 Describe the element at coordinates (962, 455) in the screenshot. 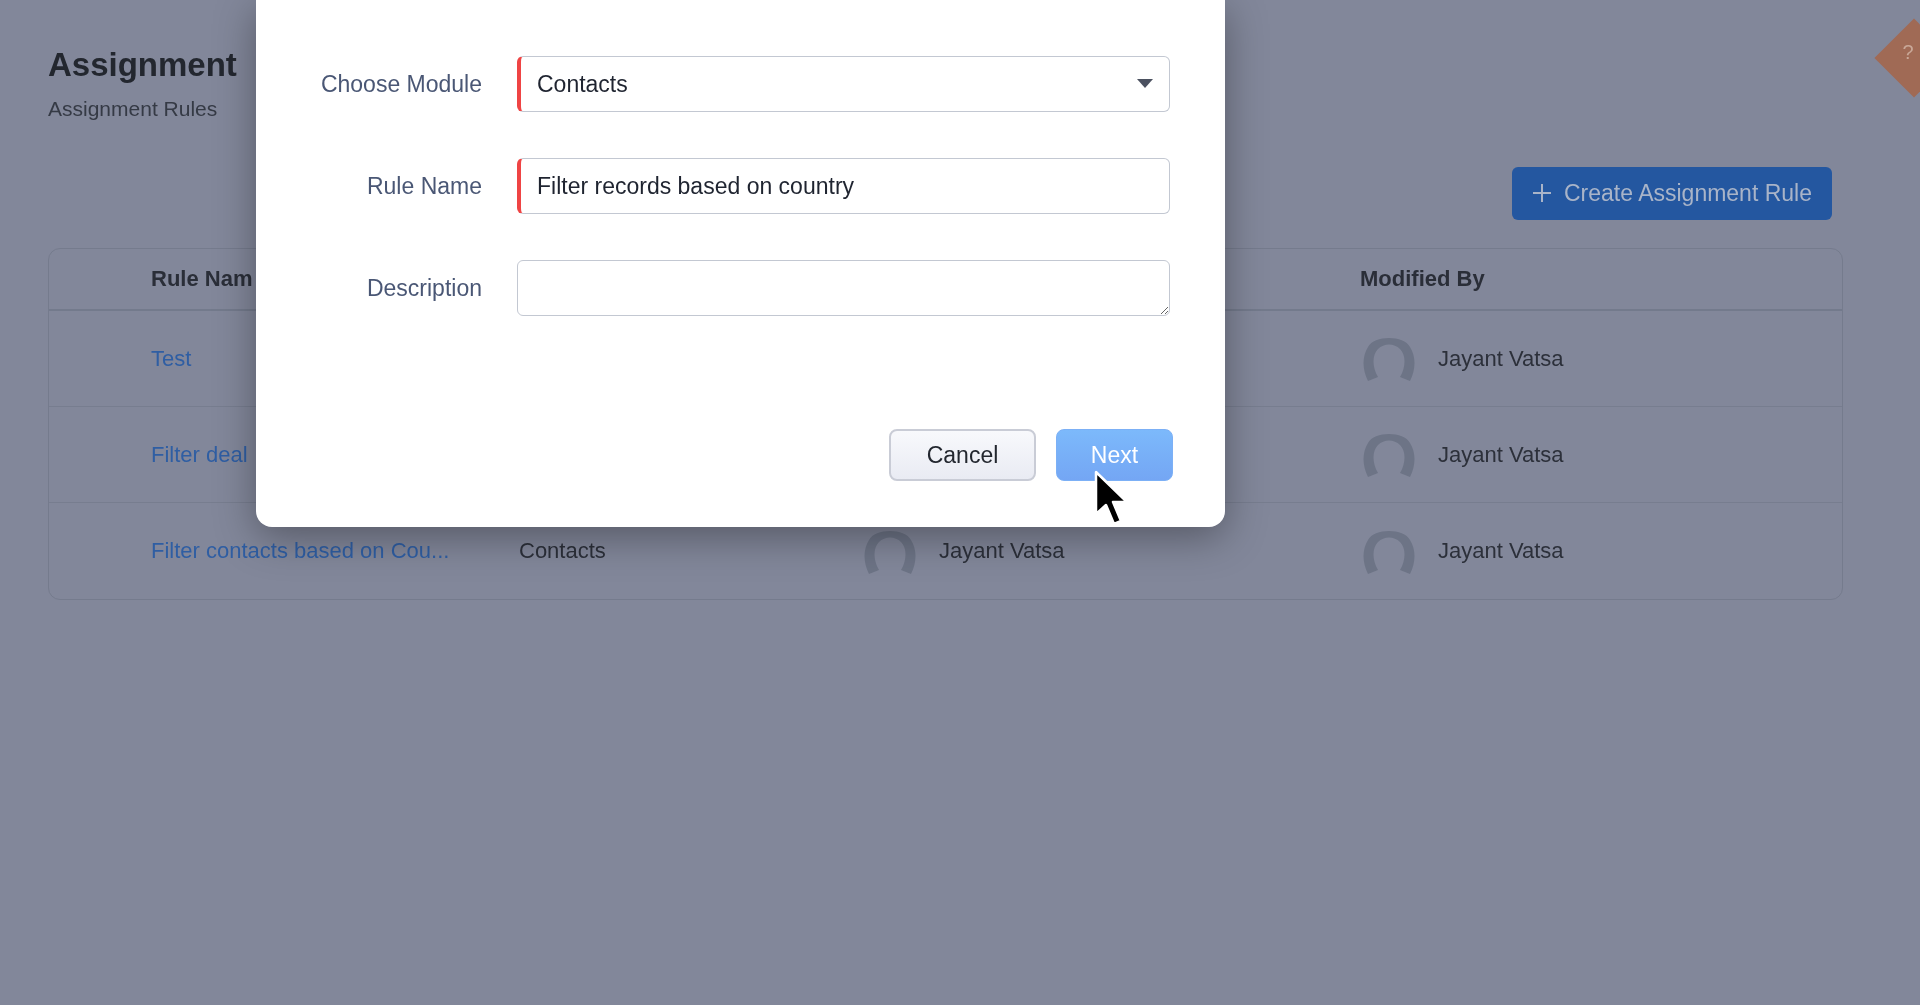

I see `cancel-button: Cancel` at that location.